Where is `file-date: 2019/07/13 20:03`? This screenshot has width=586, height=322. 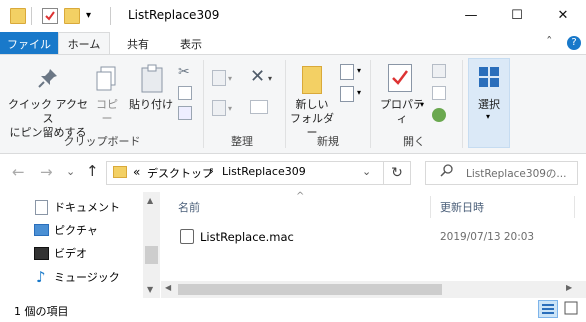
file-date: 2019/07/13 20:03 is located at coordinates (487, 237).